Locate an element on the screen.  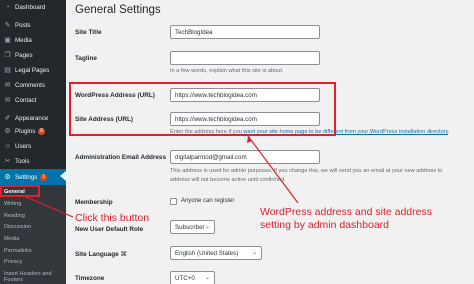
click-this-button-annotation: Click this button is located at coordinates (112, 218).